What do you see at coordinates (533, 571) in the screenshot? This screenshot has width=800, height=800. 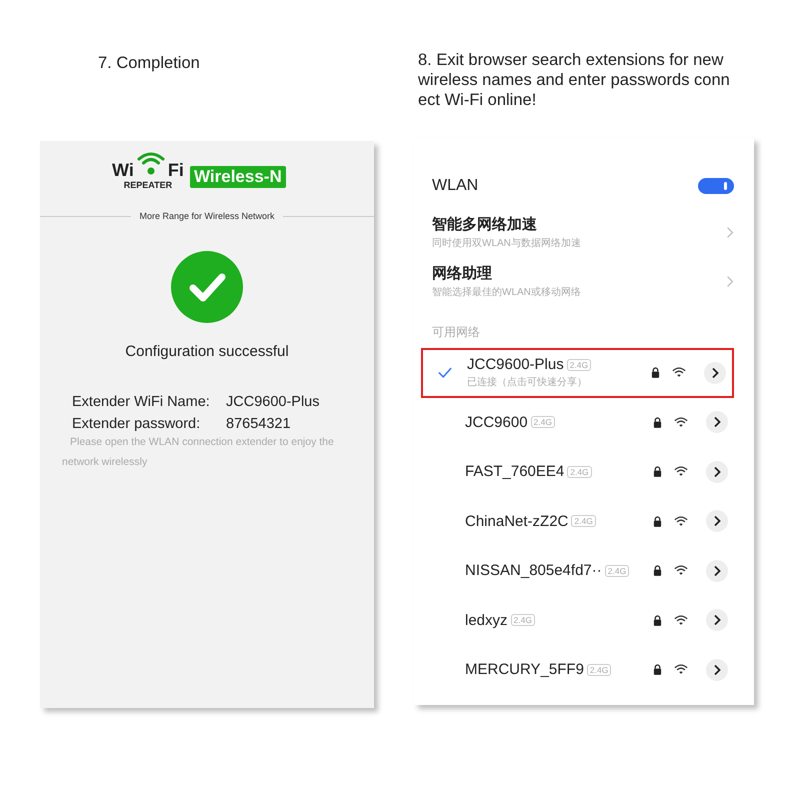 I see `network-name: NISSAN_805e4fd7··` at bounding box center [533, 571].